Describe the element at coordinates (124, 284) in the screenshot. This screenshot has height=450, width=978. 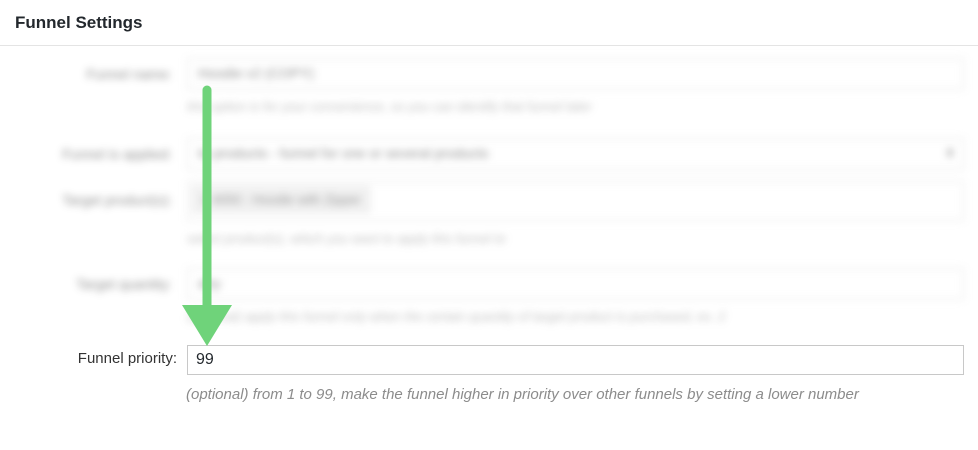
I see `target-quantity-label: Target quantity:` at that location.